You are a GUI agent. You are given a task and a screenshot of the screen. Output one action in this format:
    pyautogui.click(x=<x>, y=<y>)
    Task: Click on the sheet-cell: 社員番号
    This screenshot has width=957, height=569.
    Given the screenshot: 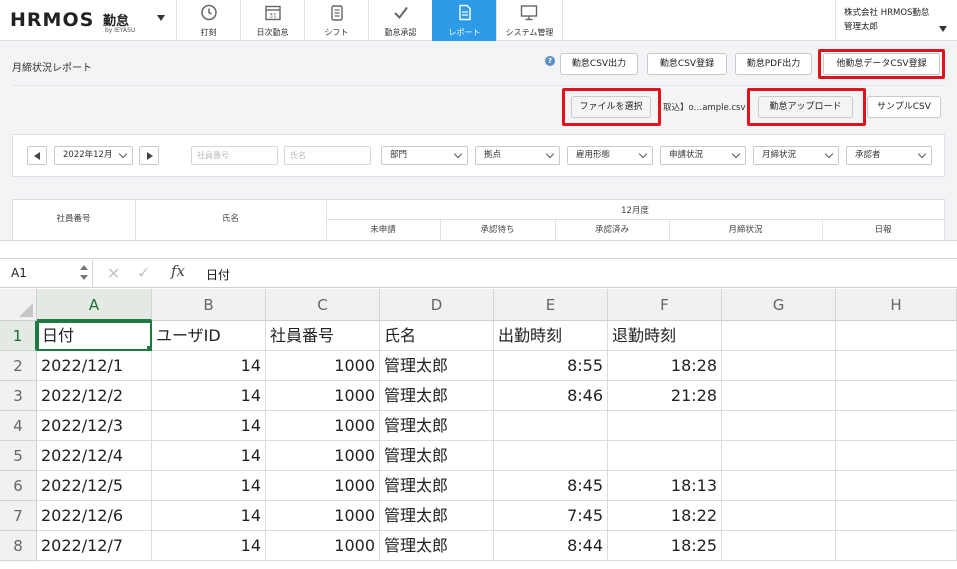 What is the action you would take?
    pyautogui.click(x=323, y=336)
    